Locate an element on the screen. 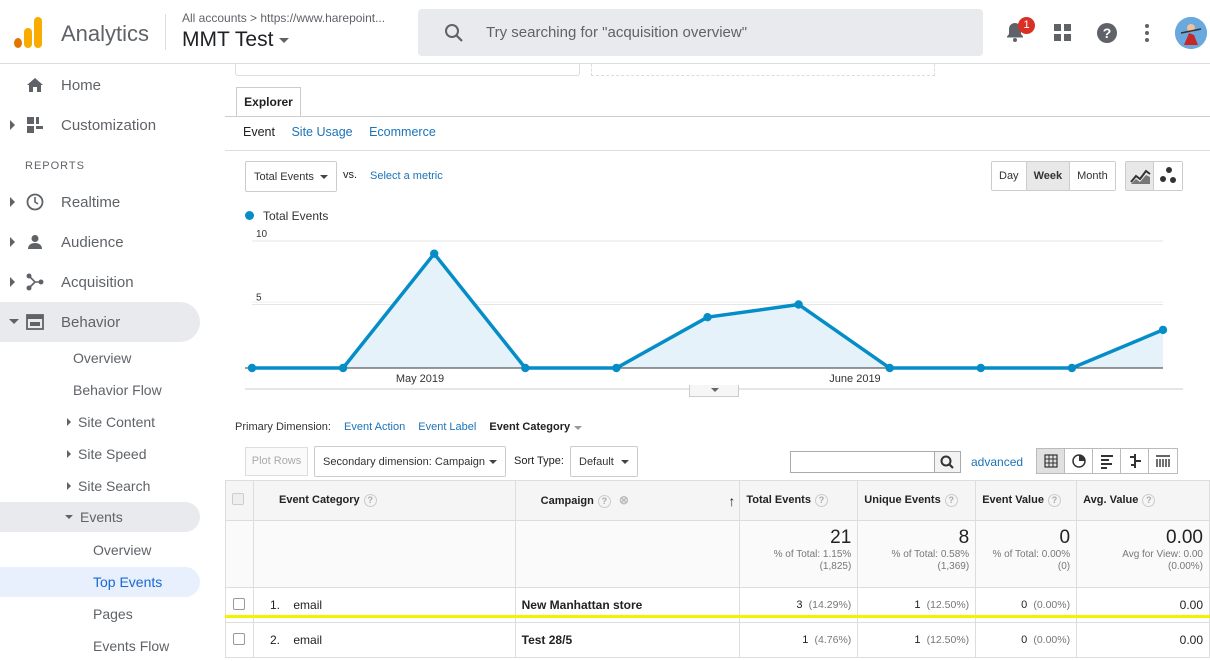 This screenshot has height=661, width=1210. x-tick-label: June 2019 is located at coordinates (854, 379).